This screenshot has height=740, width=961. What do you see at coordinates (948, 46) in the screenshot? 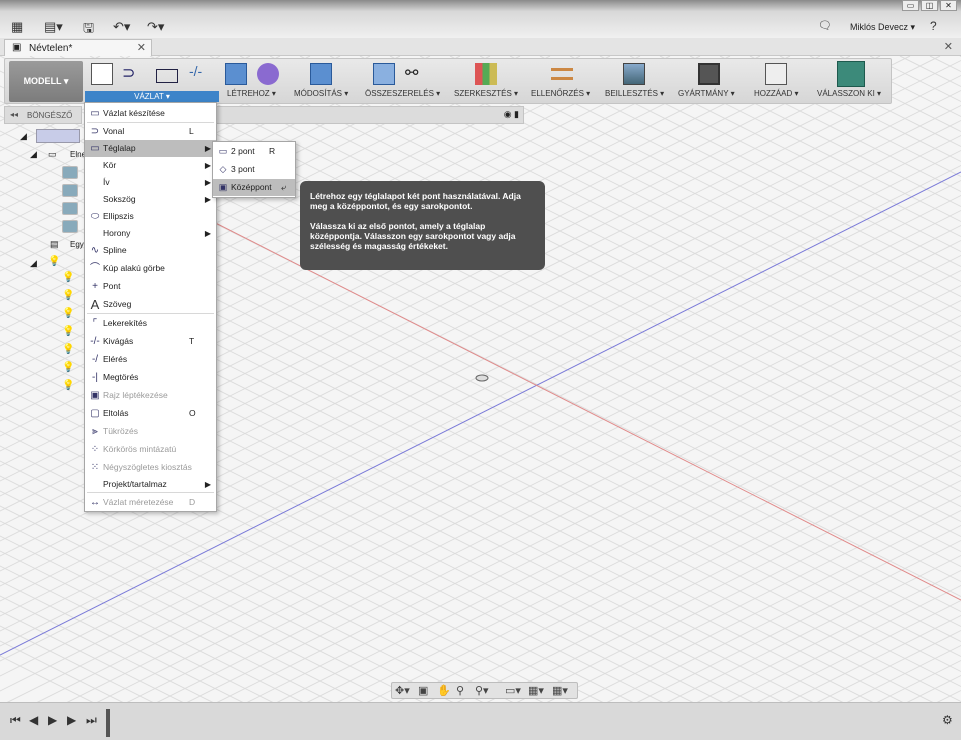
I see `close-all-icon: ✕` at bounding box center [948, 46].